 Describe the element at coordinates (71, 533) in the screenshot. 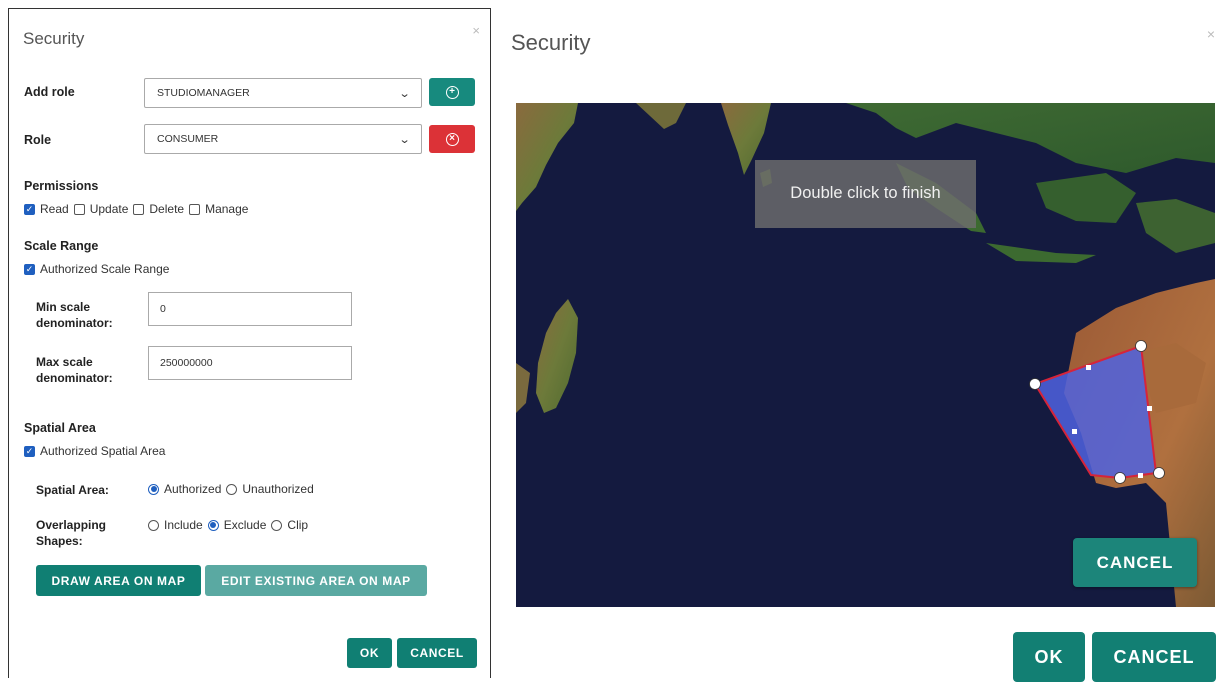

I see `overlapping-shapes-label: Overlapping Shapes:` at that location.